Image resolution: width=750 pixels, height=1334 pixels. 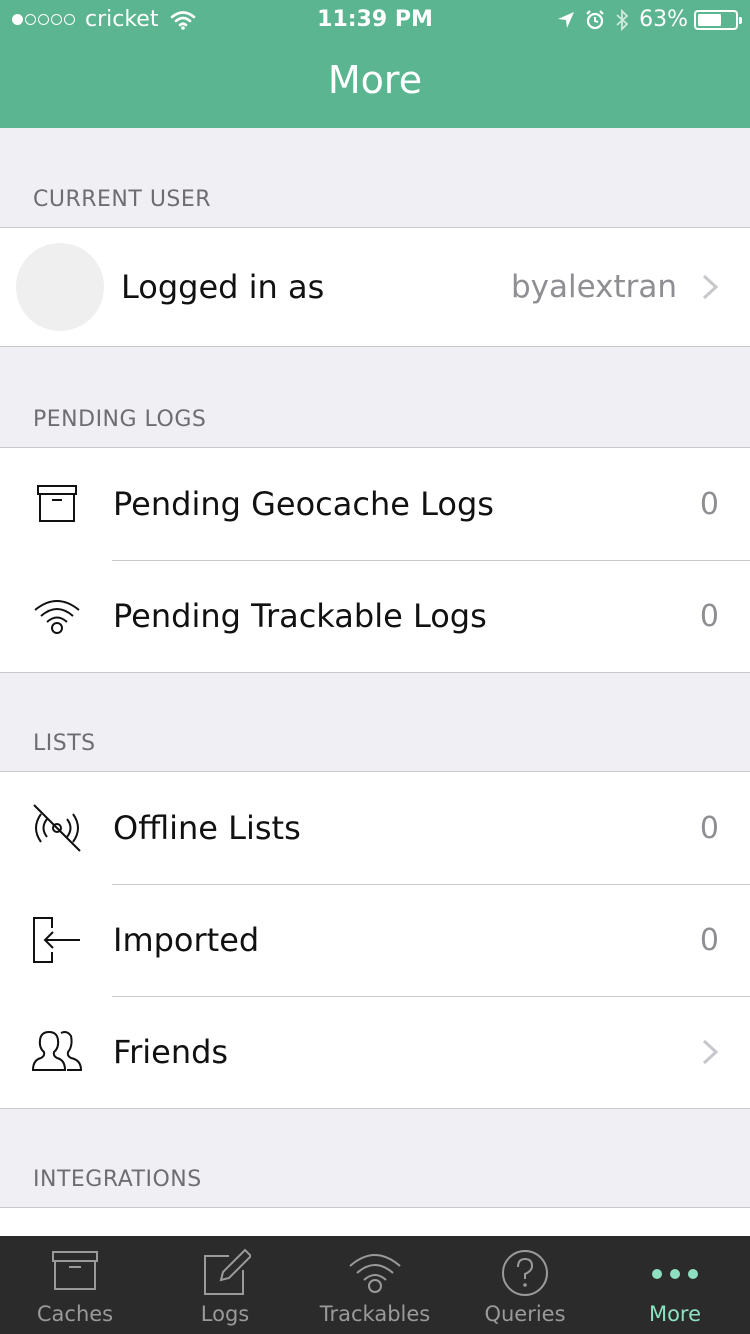 I want to click on logged-in-row: Logged in as byalextran, so click(x=375, y=287).